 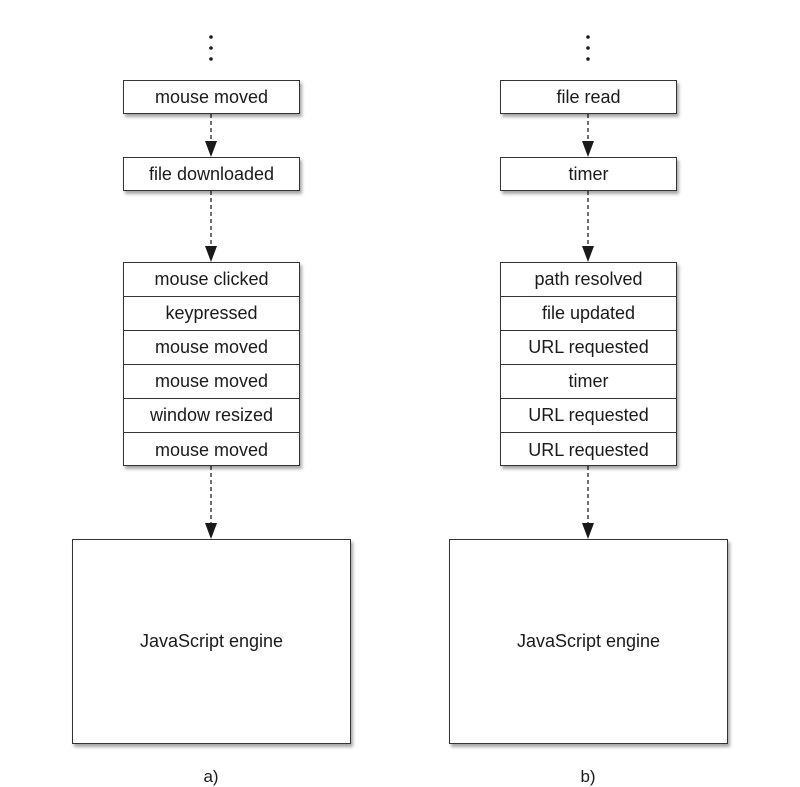 I want to click on event-box: mouse moved, so click(x=211, y=97).